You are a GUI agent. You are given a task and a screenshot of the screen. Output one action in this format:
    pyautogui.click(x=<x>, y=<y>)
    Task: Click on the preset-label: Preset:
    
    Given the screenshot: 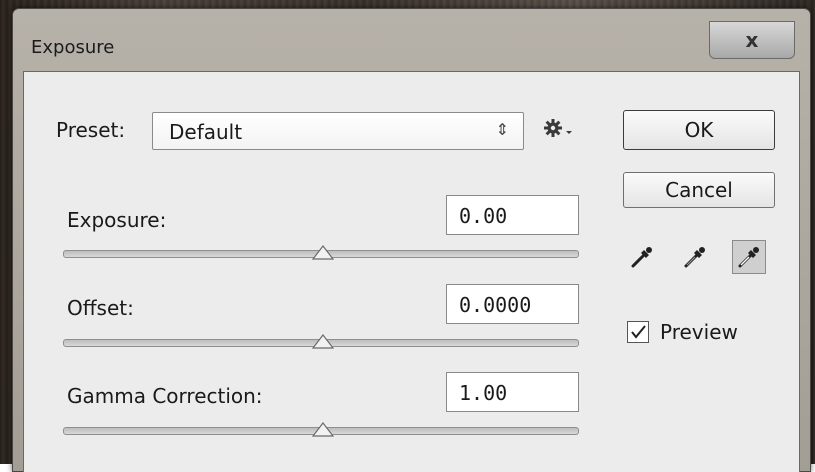 What is the action you would take?
    pyautogui.click(x=91, y=130)
    